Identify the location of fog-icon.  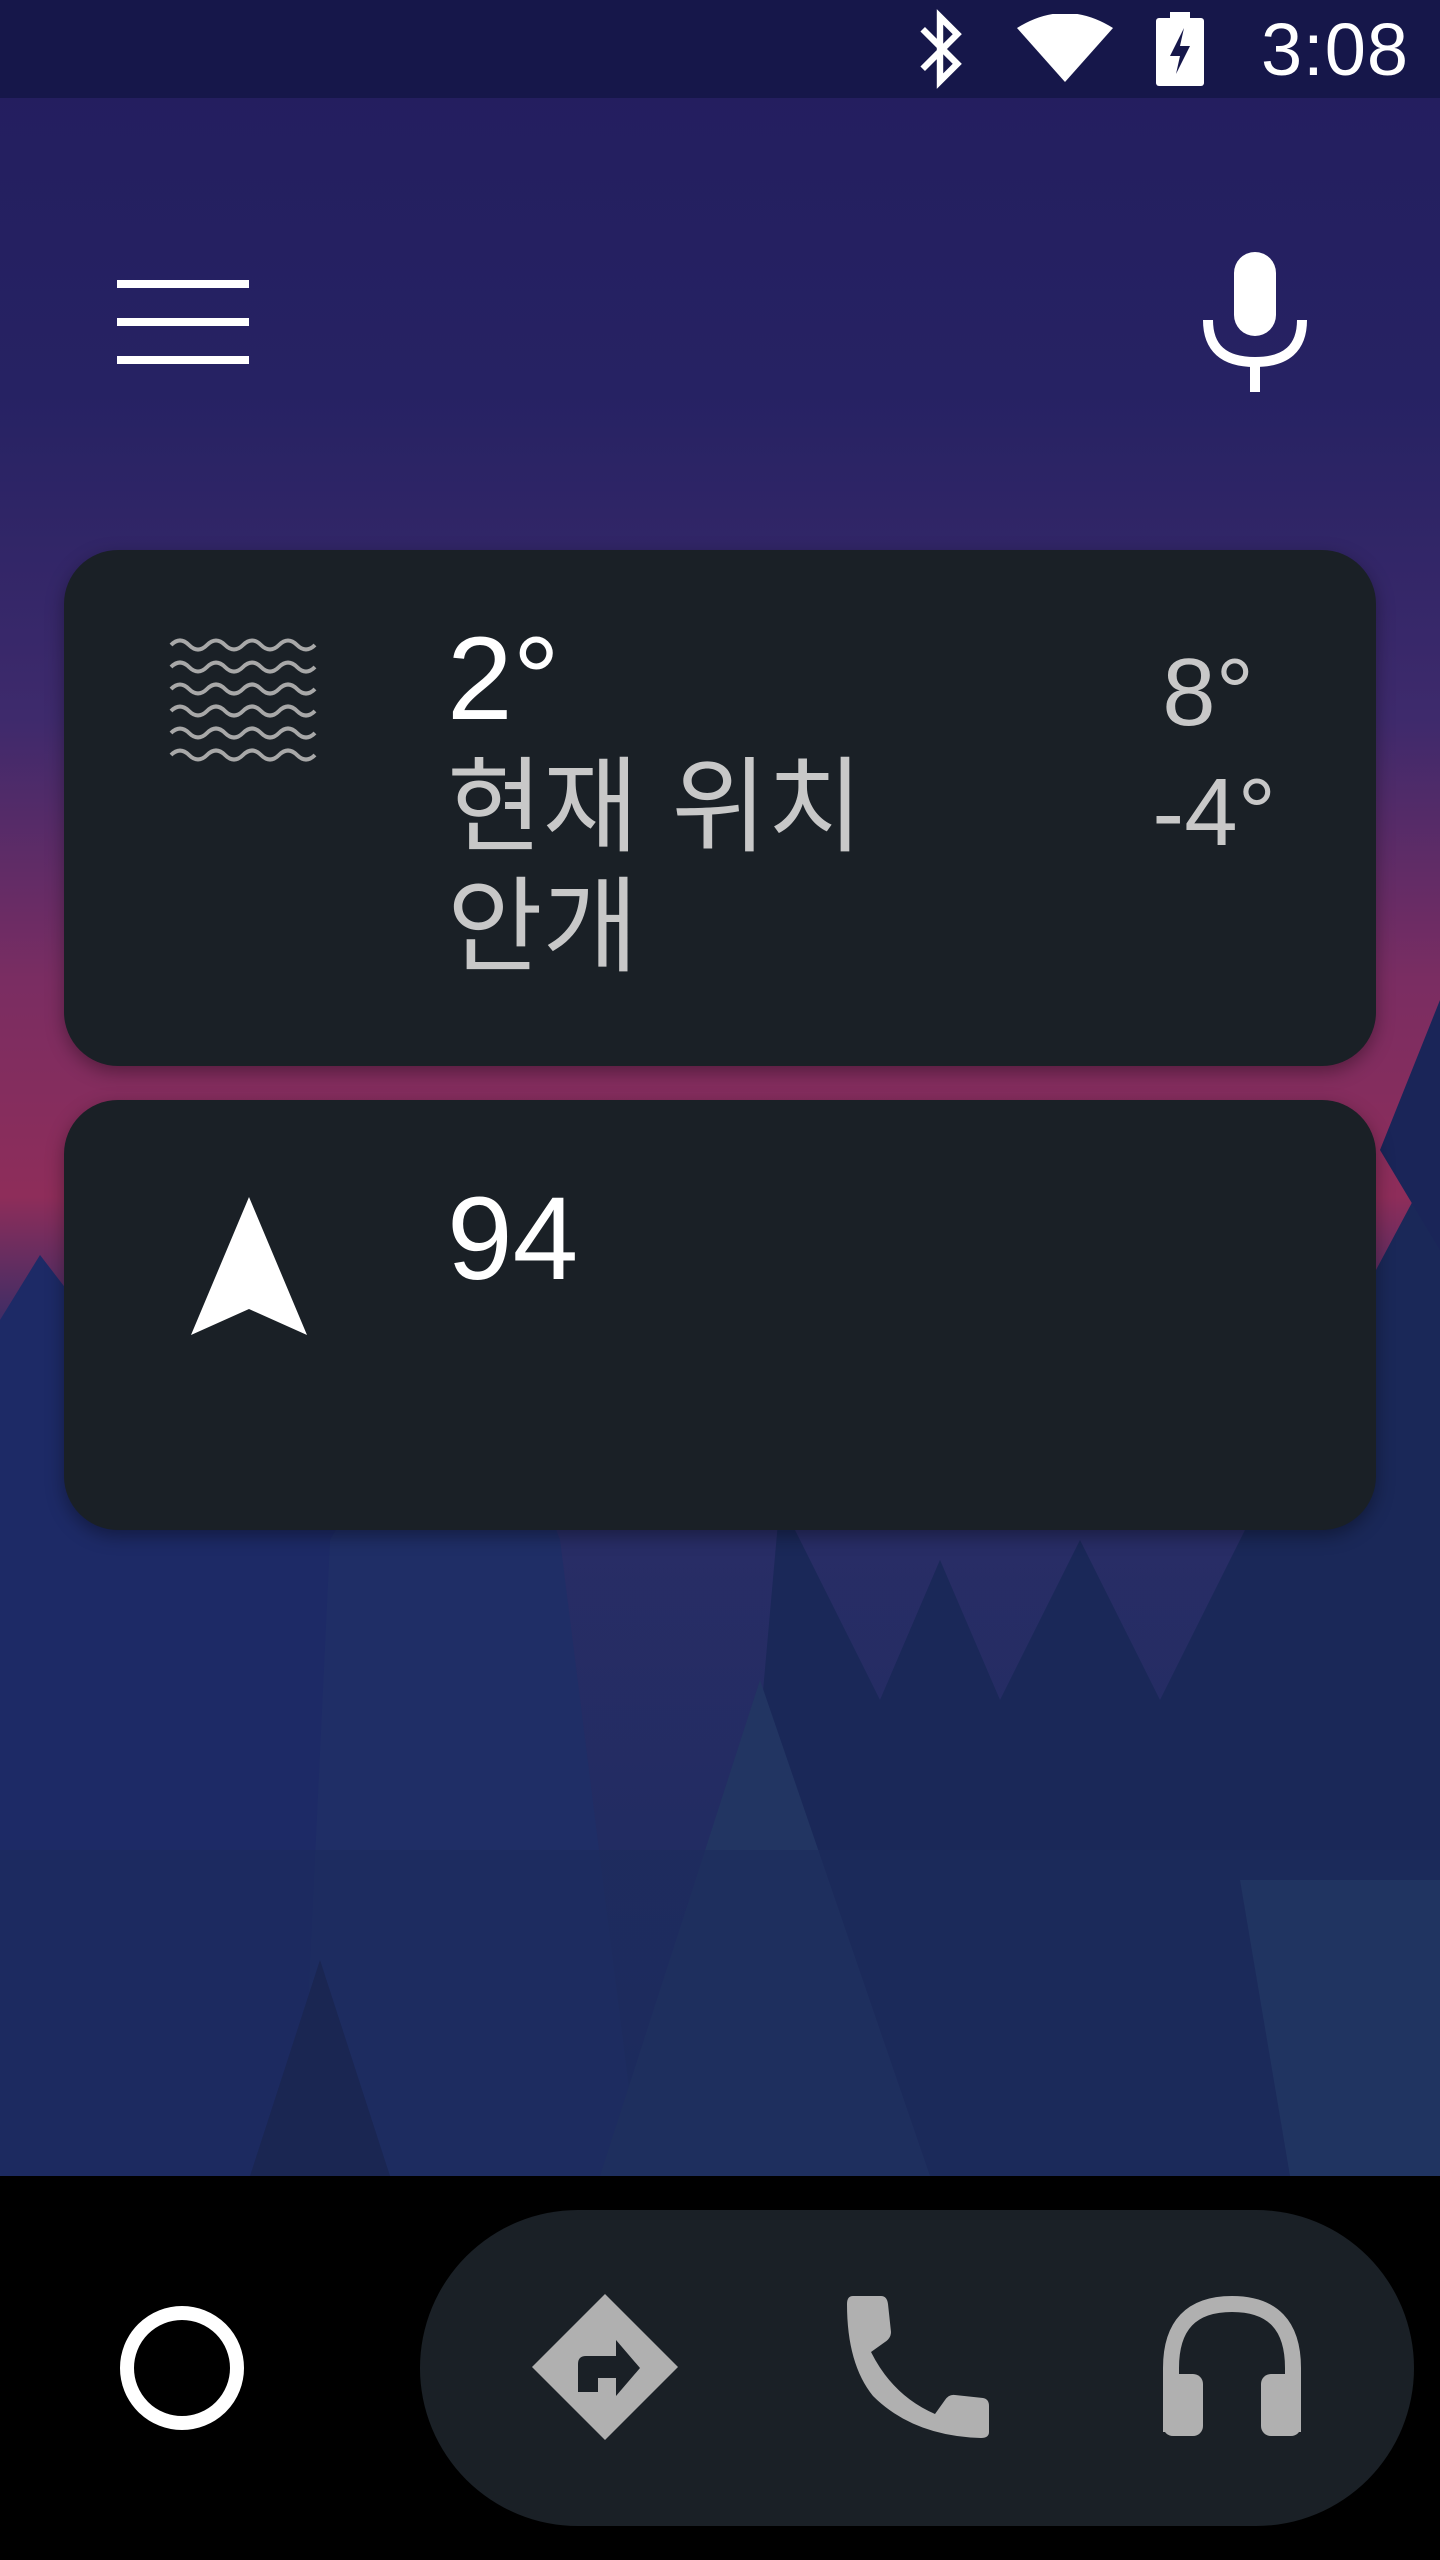
(243, 700).